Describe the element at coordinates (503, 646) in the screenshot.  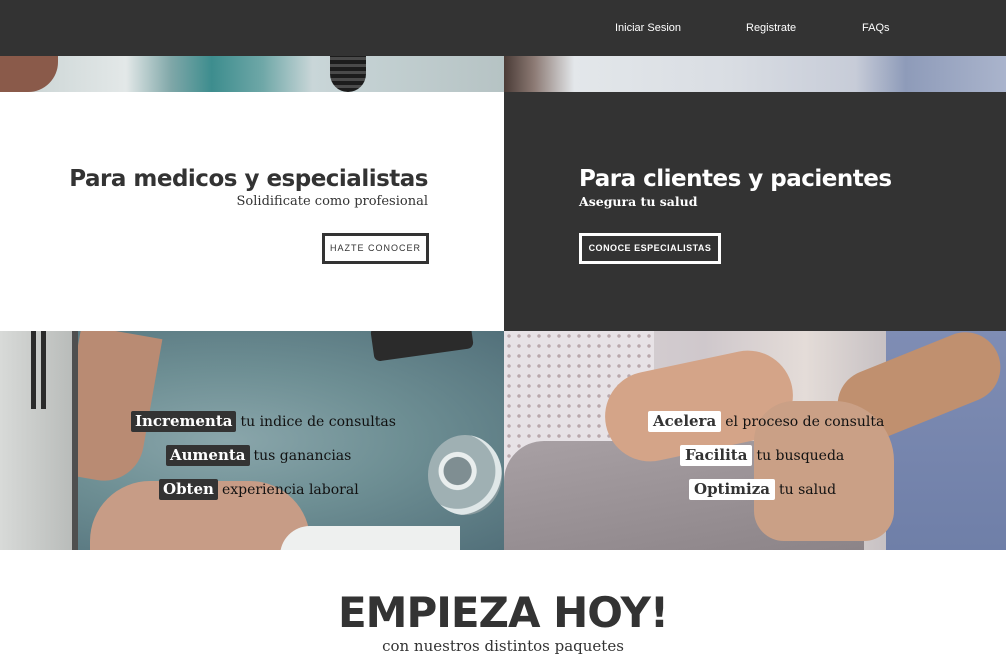
I see `cta-subtitle: con nuestros distintos paquetes` at that location.